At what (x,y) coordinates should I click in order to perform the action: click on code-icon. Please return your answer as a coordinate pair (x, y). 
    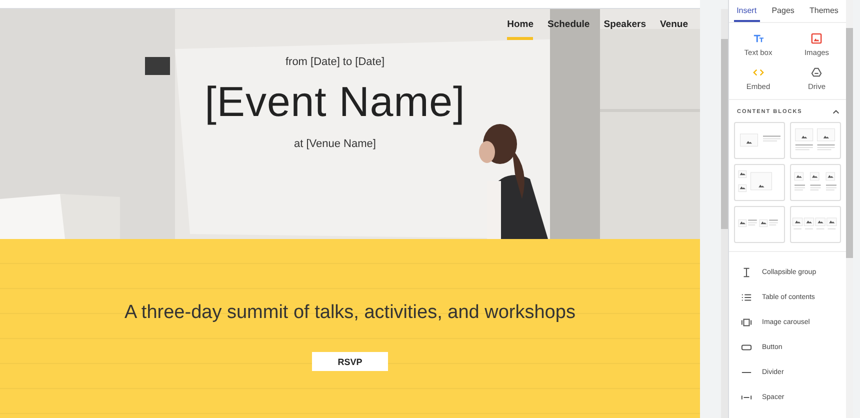
    Looking at the image, I should click on (758, 72).